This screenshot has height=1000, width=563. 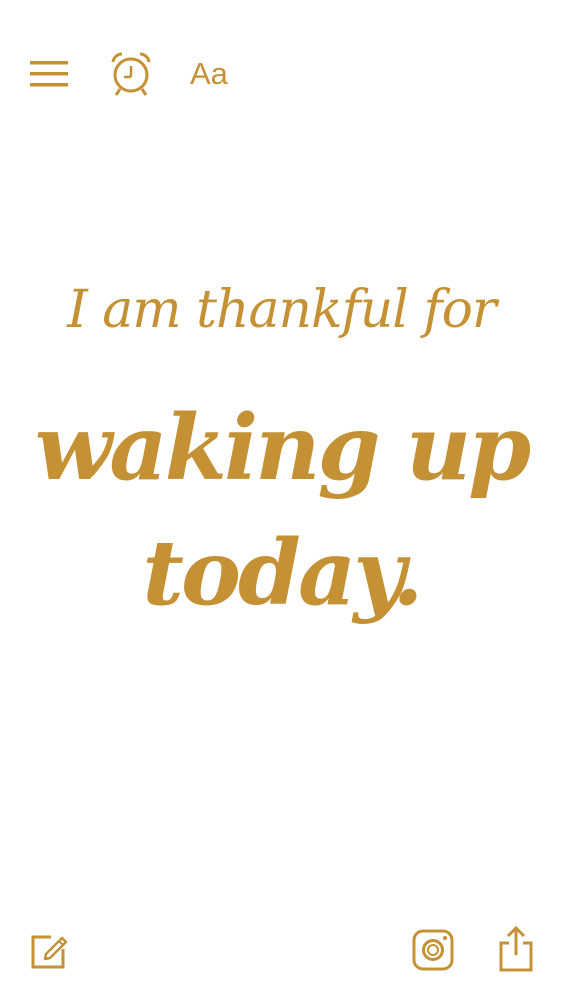 I want to click on menu-button, so click(x=49, y=74).